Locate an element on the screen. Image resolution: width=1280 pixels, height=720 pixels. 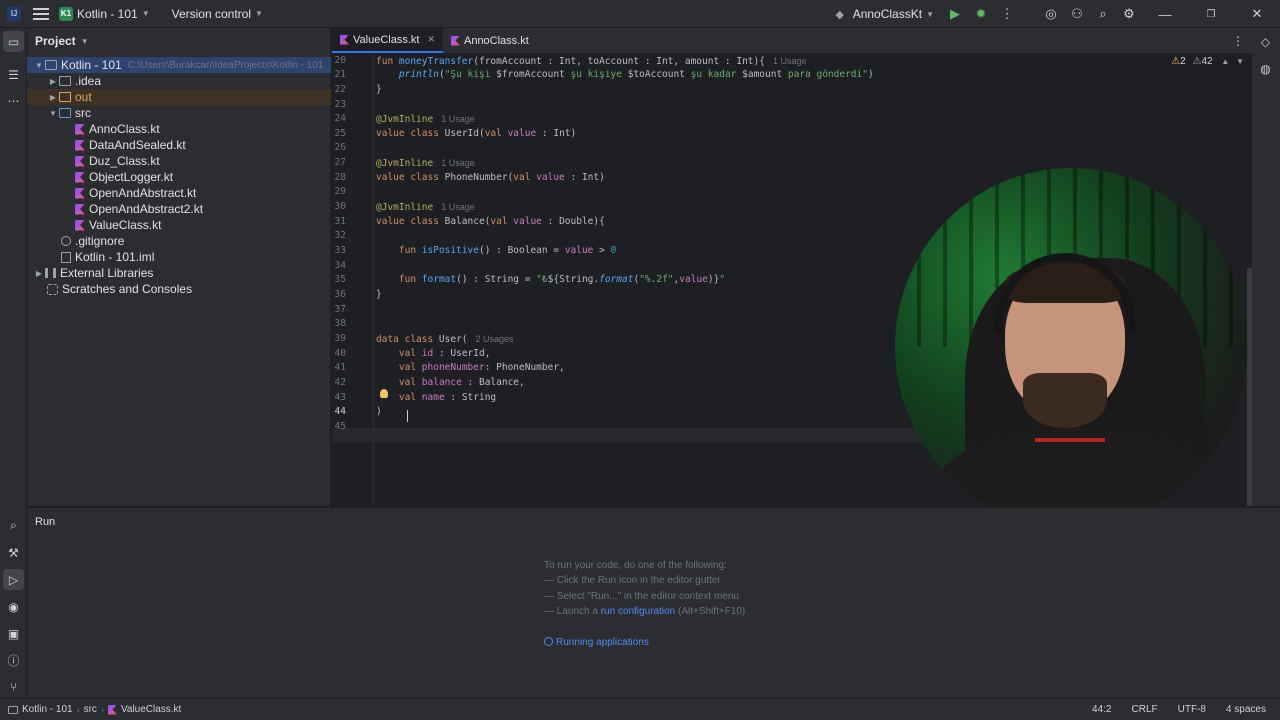
caret-position: 44:2 is located at coordinates (1101, 709).